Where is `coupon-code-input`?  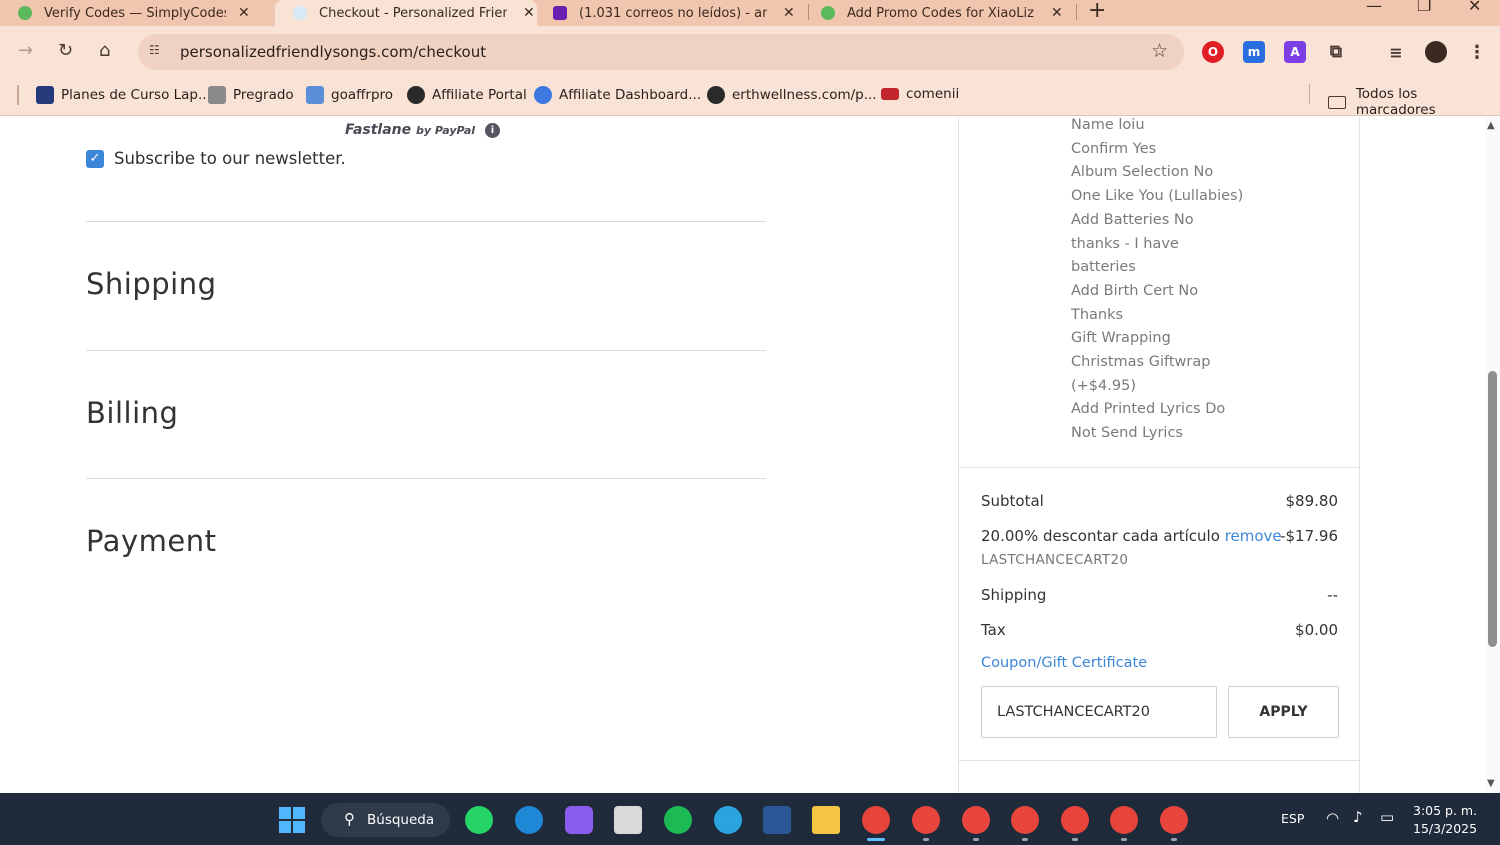 coupon-code-input is located at coordinates (1099, 712).